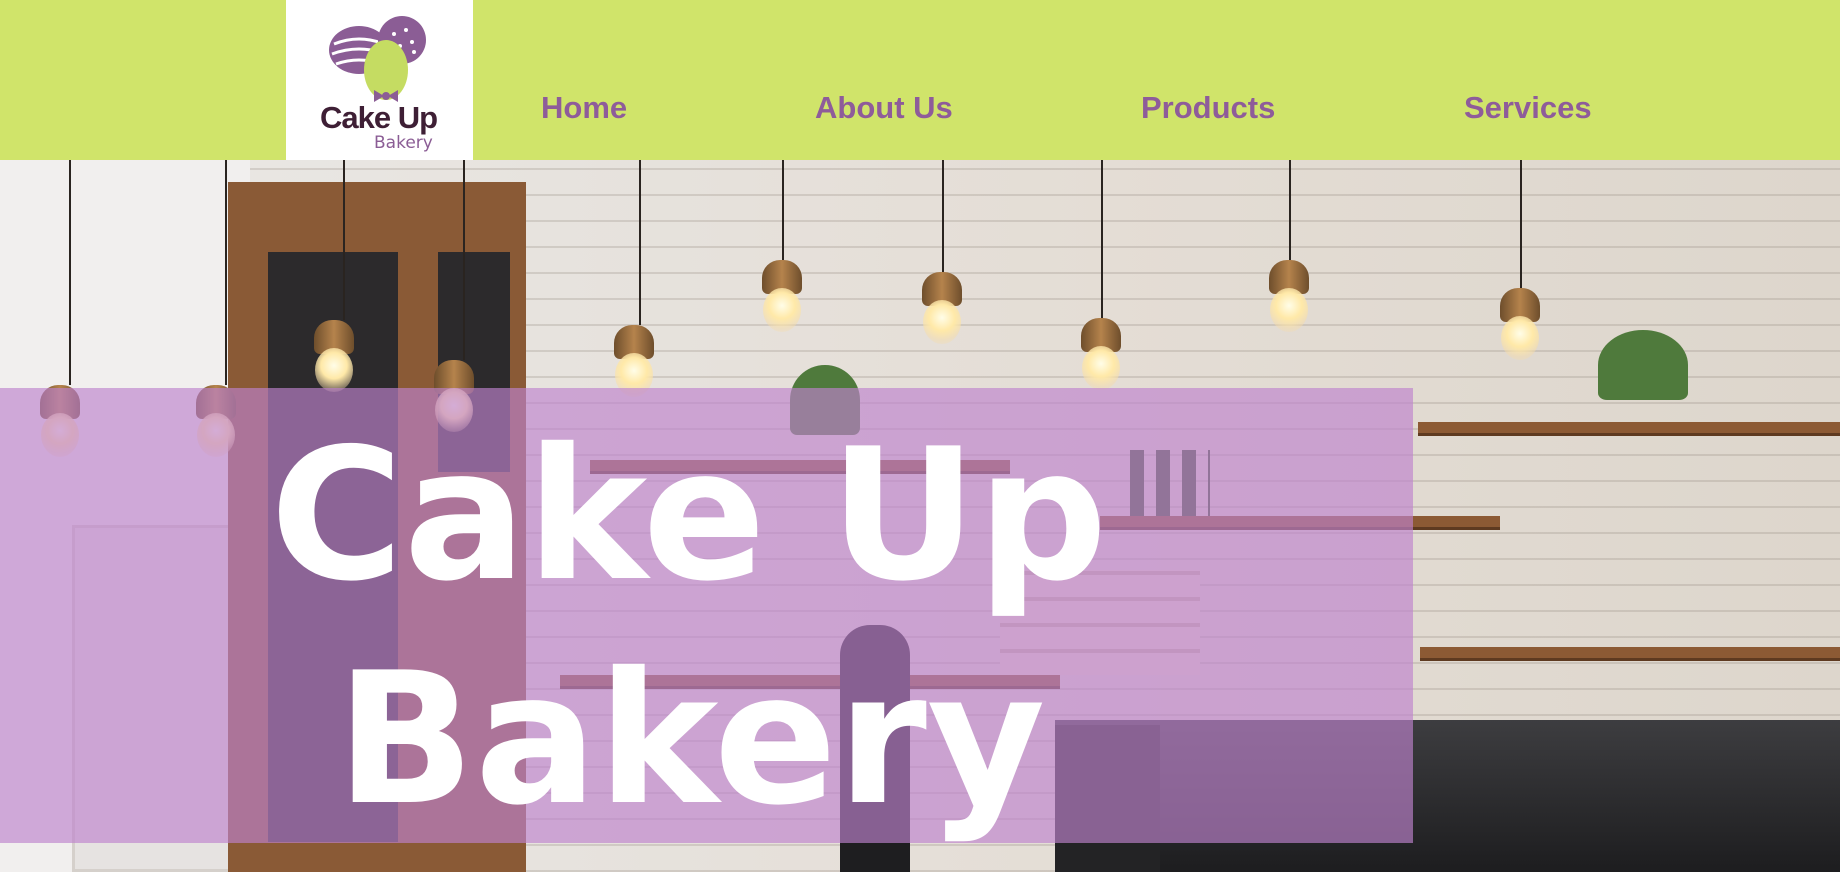 Image resolution: width=1840 pixels, height=872 pixels. Describe the element at coordinates (884, 108) in the screenshot. I see `nav-link-about-us: About Us` at that location.